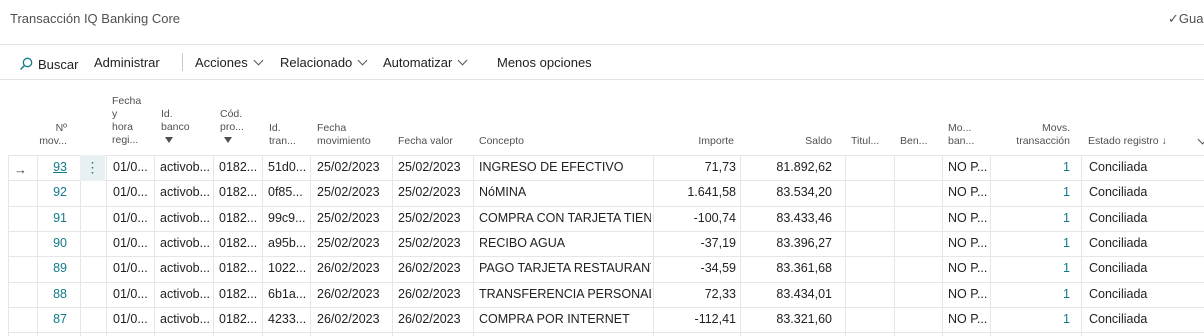 Image resolution: width=1204 pixels, height=336 pixels. I want to click on search-button: Buscar, so click(48, 63).